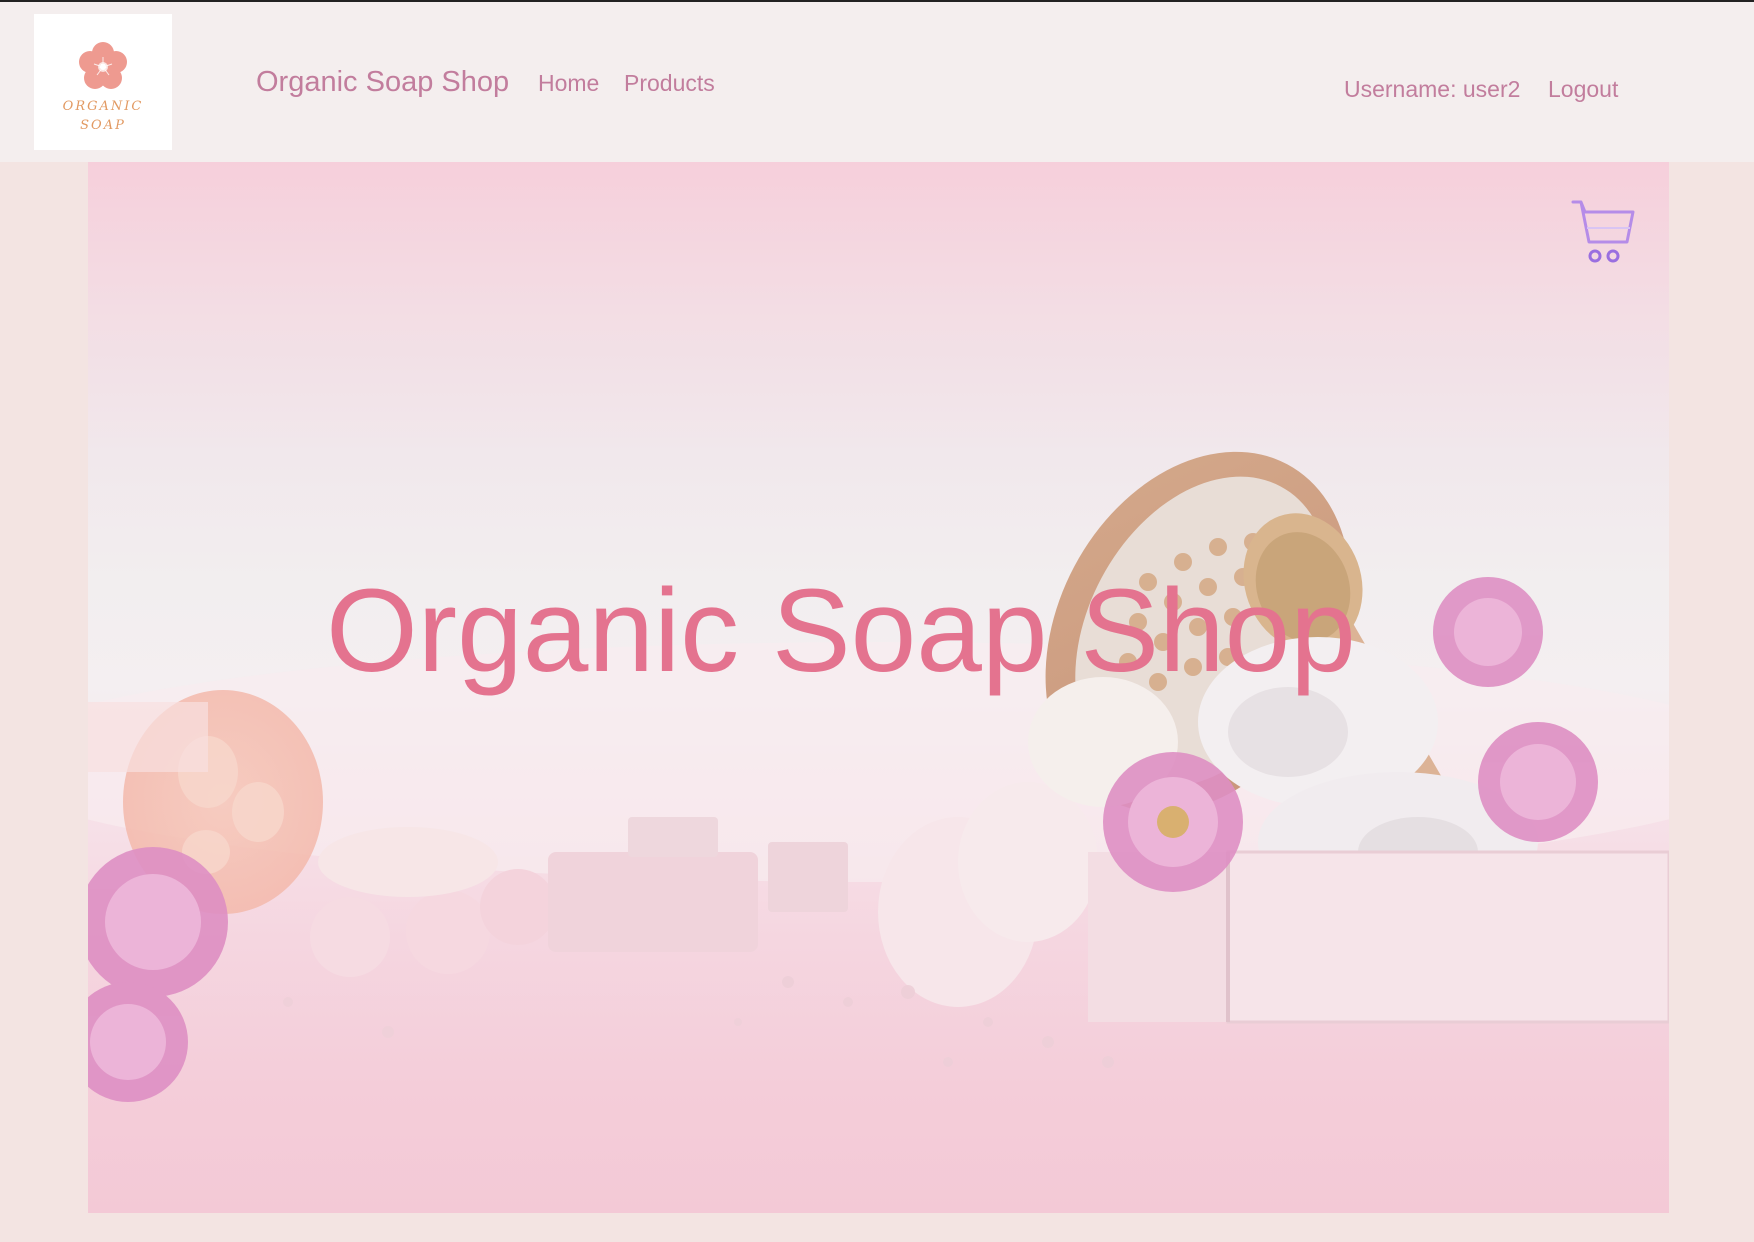 The image size is (1754, 1242). I want to click on logo: ORGANIC SOAP, so click(103, 82).